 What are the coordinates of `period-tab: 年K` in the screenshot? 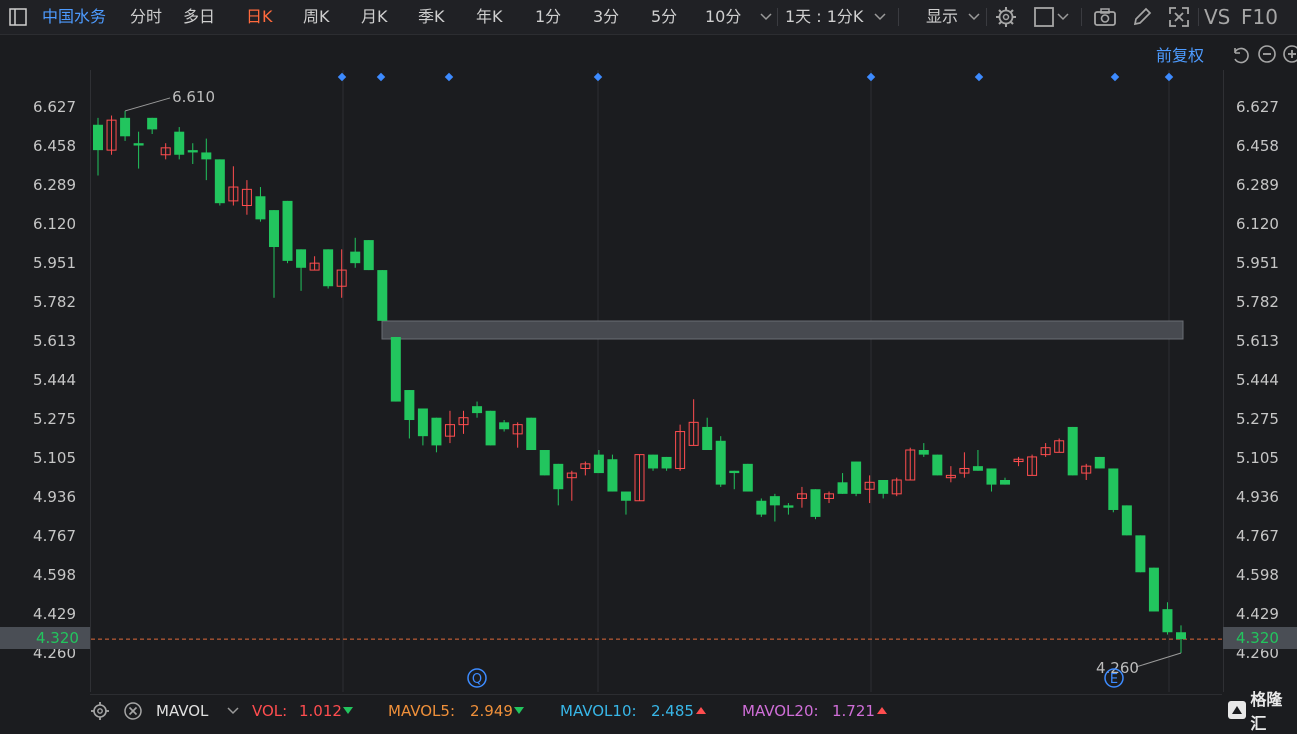 It's located at (489, 17).